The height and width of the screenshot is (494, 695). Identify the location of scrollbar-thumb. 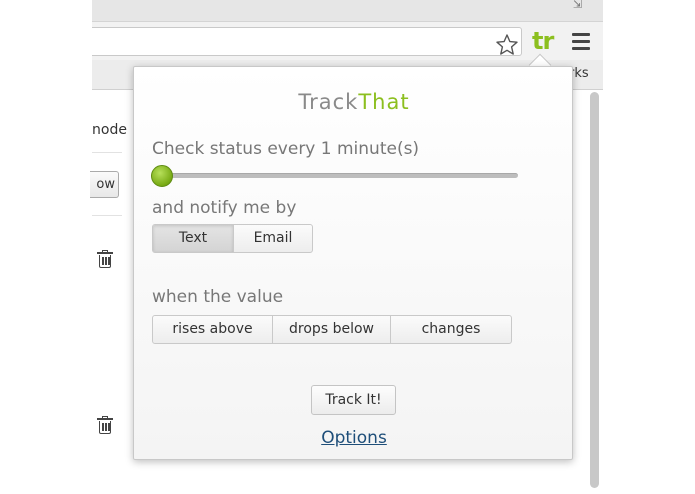
(594, 290).